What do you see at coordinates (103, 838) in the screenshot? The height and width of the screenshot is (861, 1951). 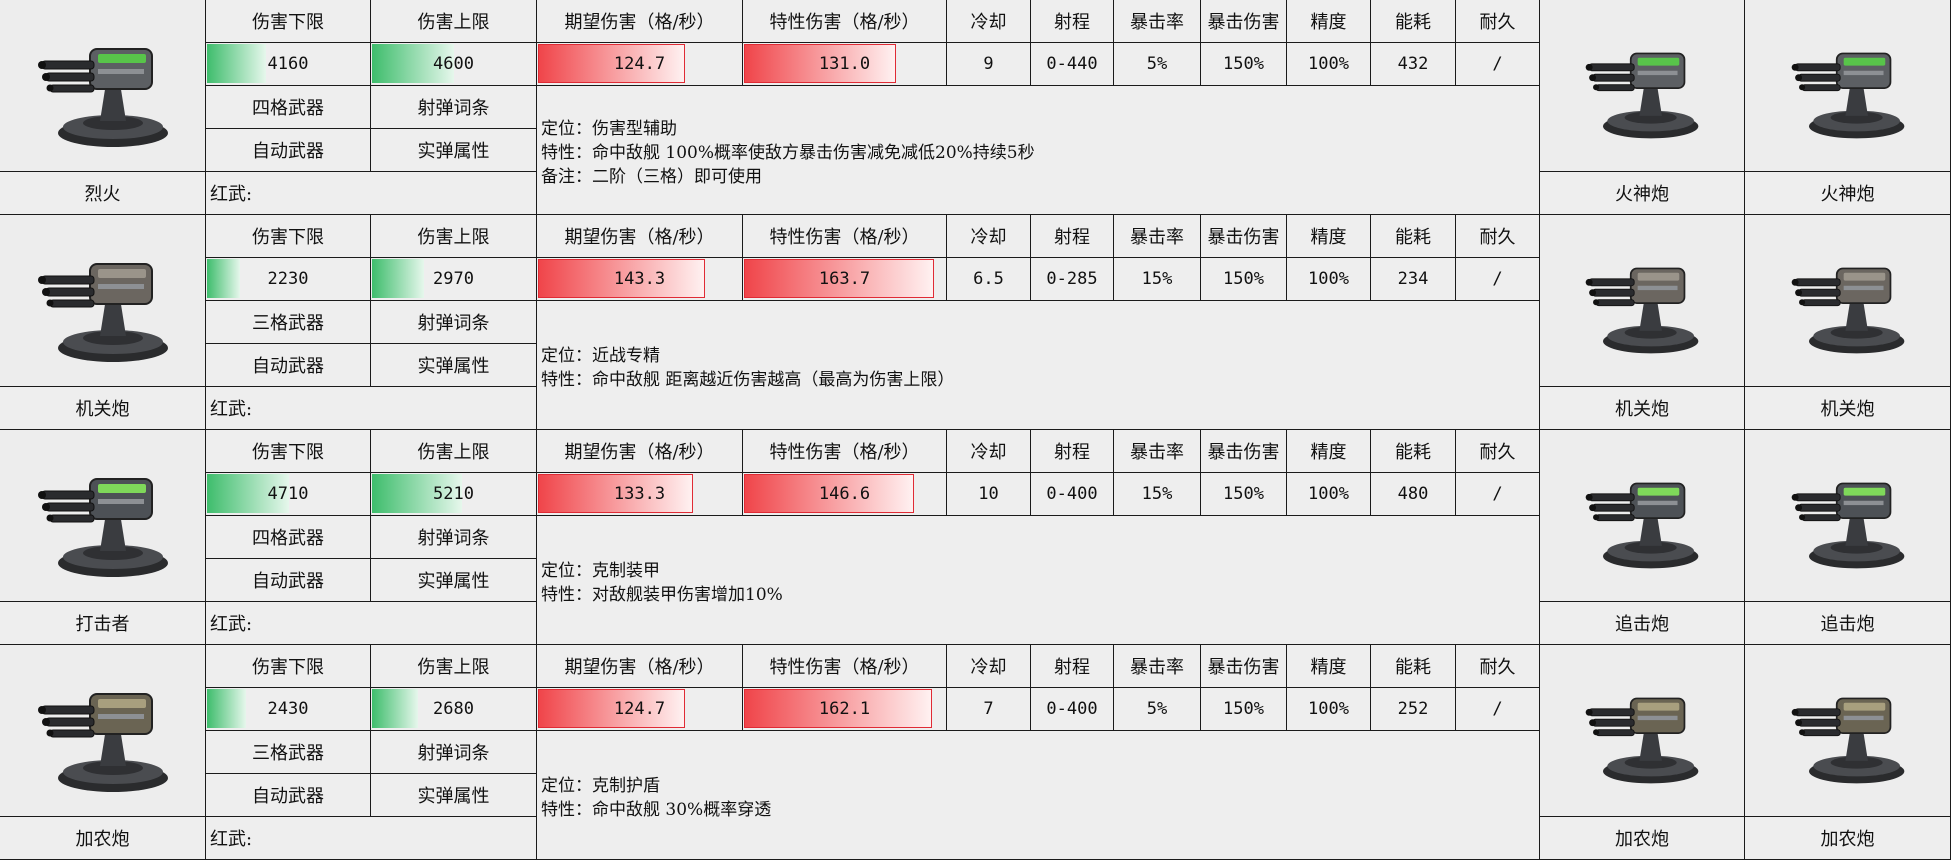 I see `weapon-name: 加农炮` at bounding box center [103, 838].